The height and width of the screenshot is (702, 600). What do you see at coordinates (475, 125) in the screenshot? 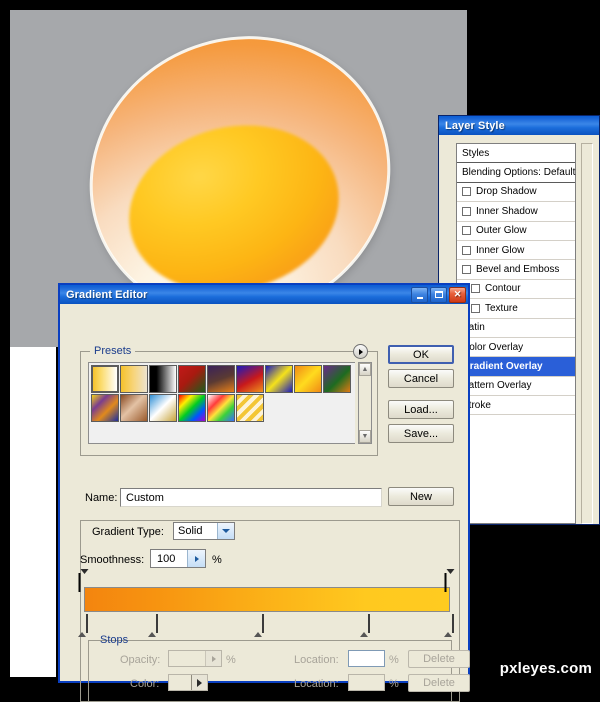
I see `layer-style-title: Layer Style` at bounding box center [475, 125].